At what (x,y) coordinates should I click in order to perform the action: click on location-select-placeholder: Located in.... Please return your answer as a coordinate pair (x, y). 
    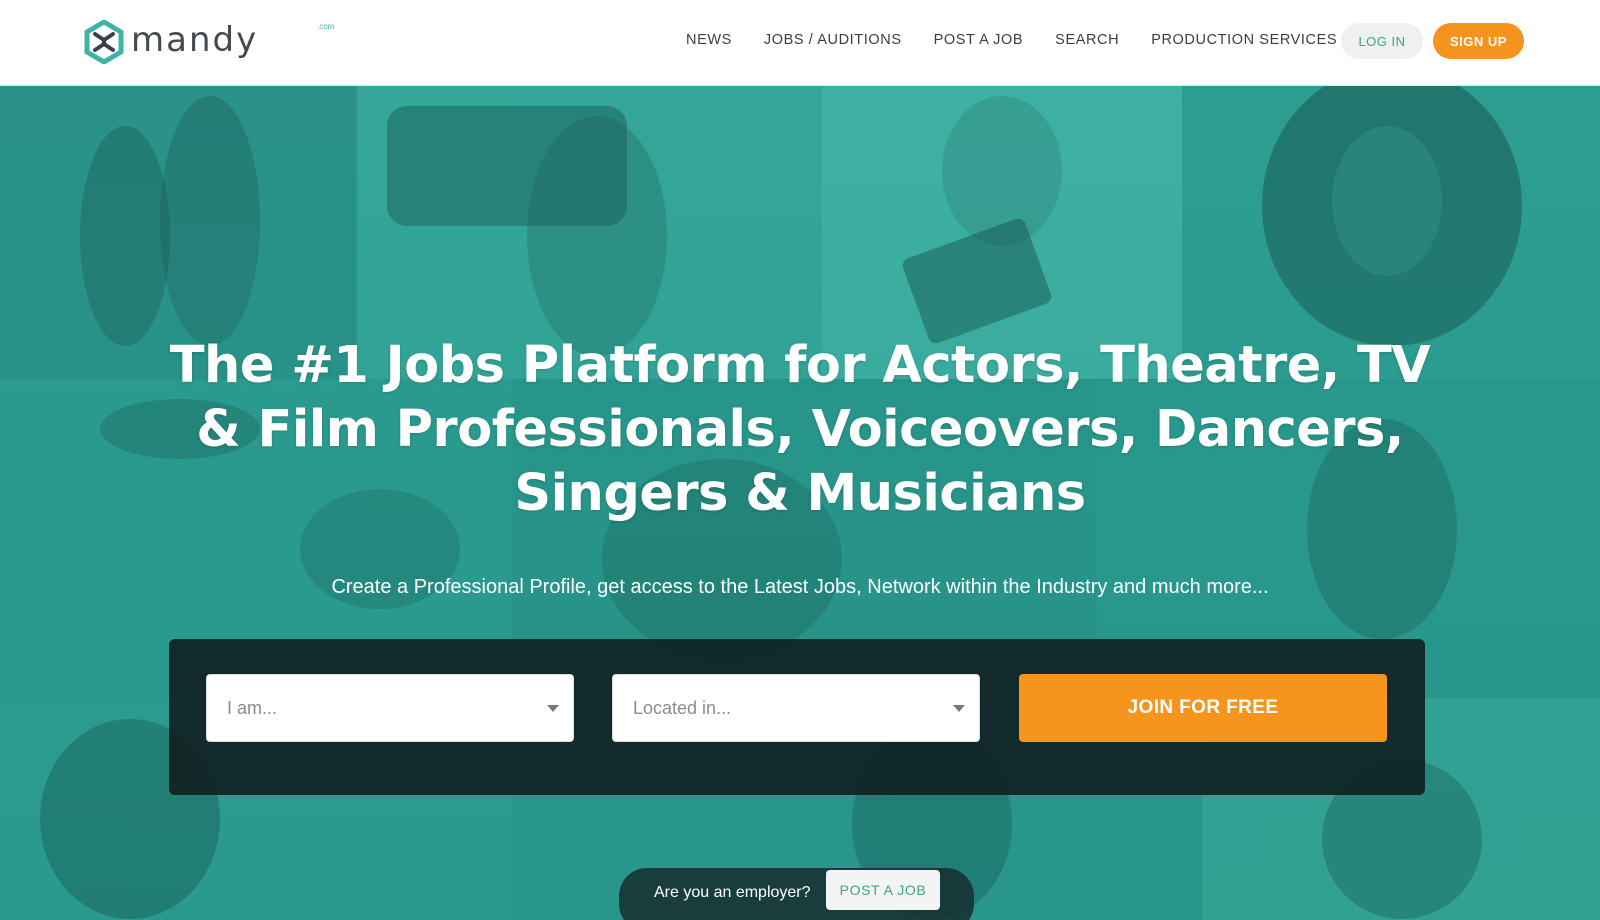
    Looking at the image, I should click on (682, 707).